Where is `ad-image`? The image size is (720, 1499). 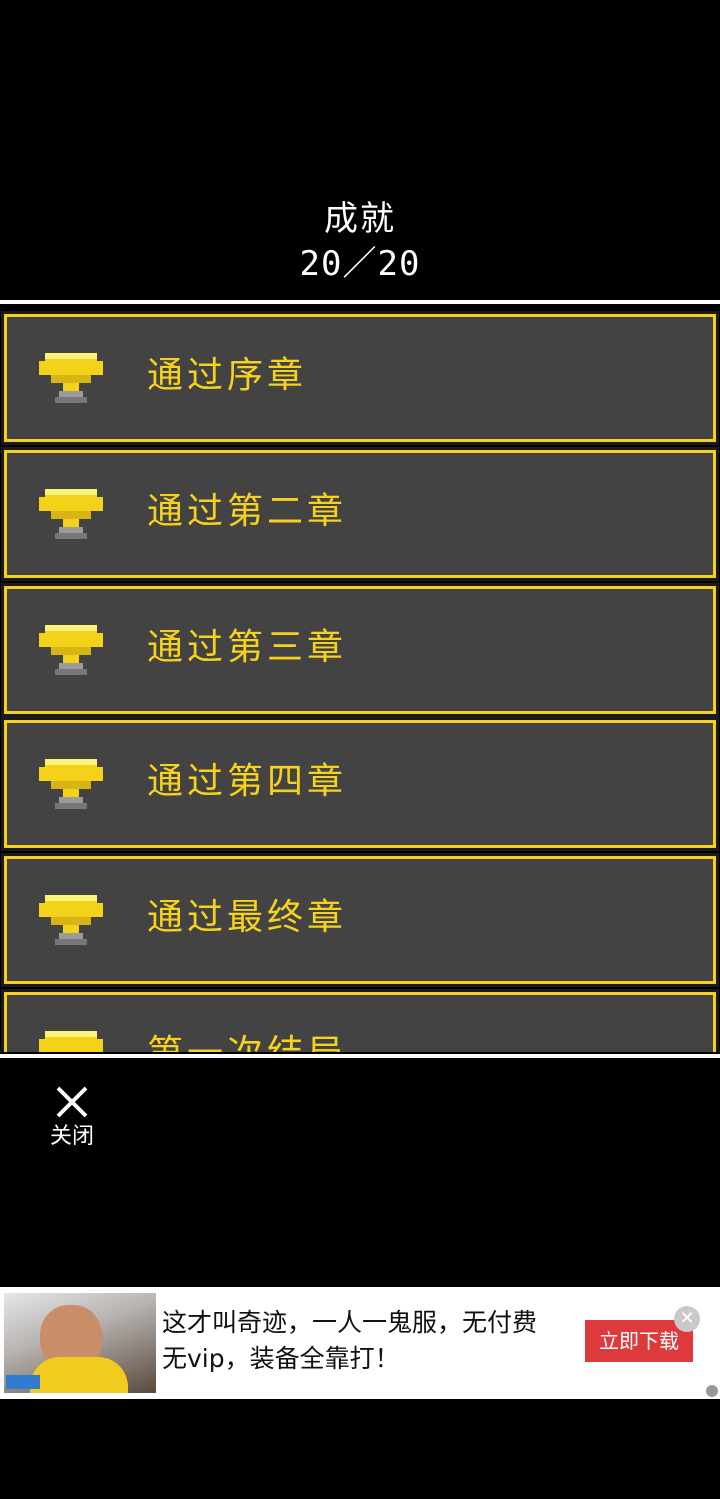 ad-image is located at coordinates (80, 1343).